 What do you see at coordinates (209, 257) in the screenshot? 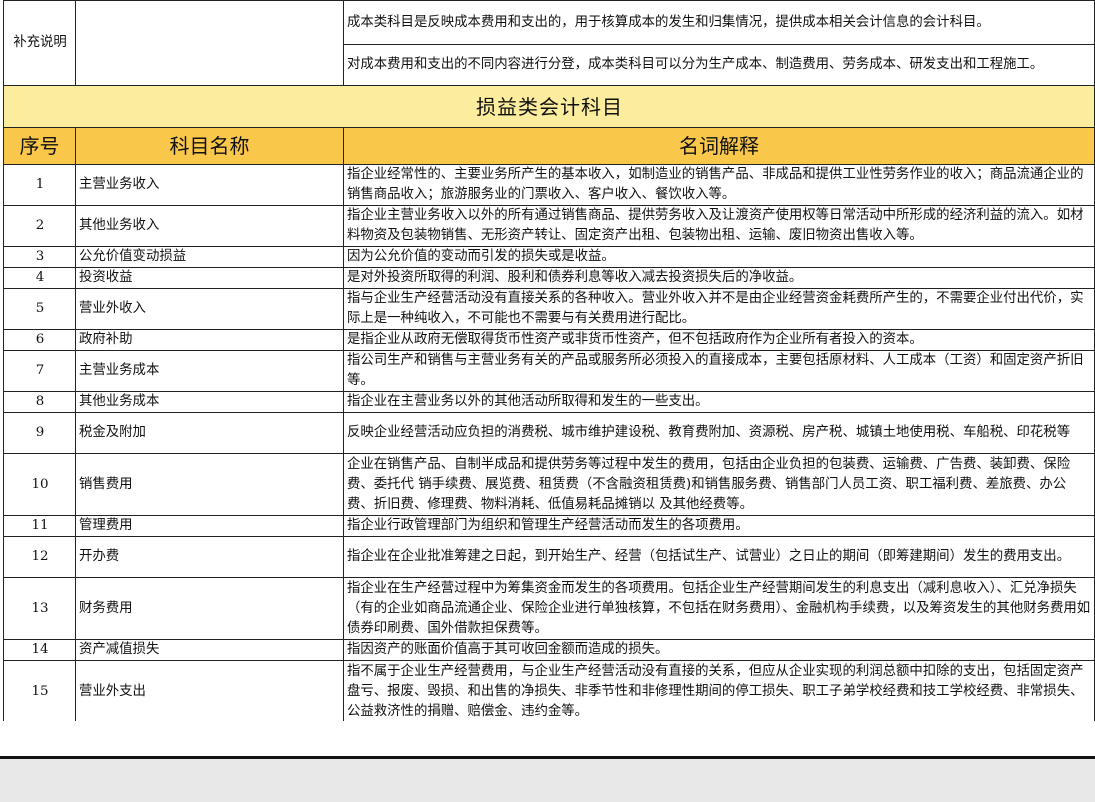
I see `account-name-cell: 公允价值变动损益` at bounding box center [209, 257].